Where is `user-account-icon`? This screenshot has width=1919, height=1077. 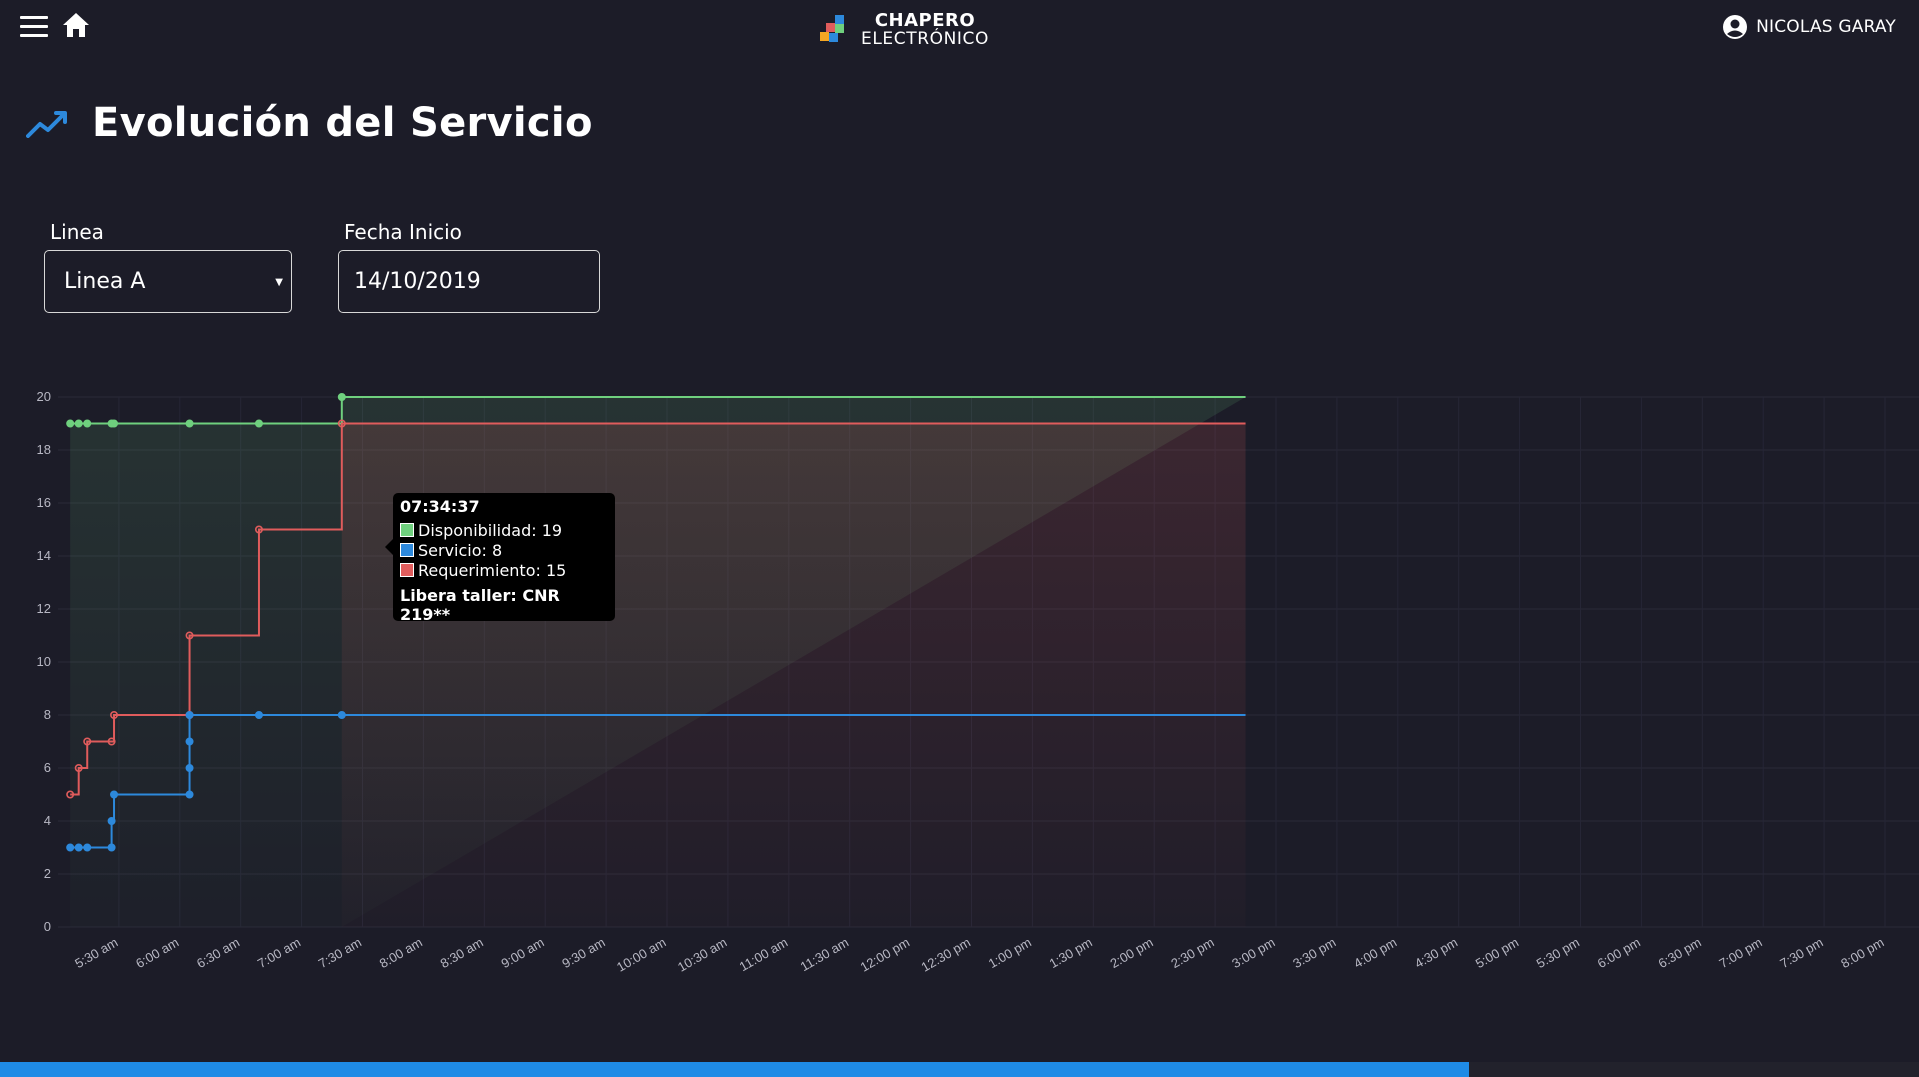 user-account-icon is located at coordinates (1735, 27).